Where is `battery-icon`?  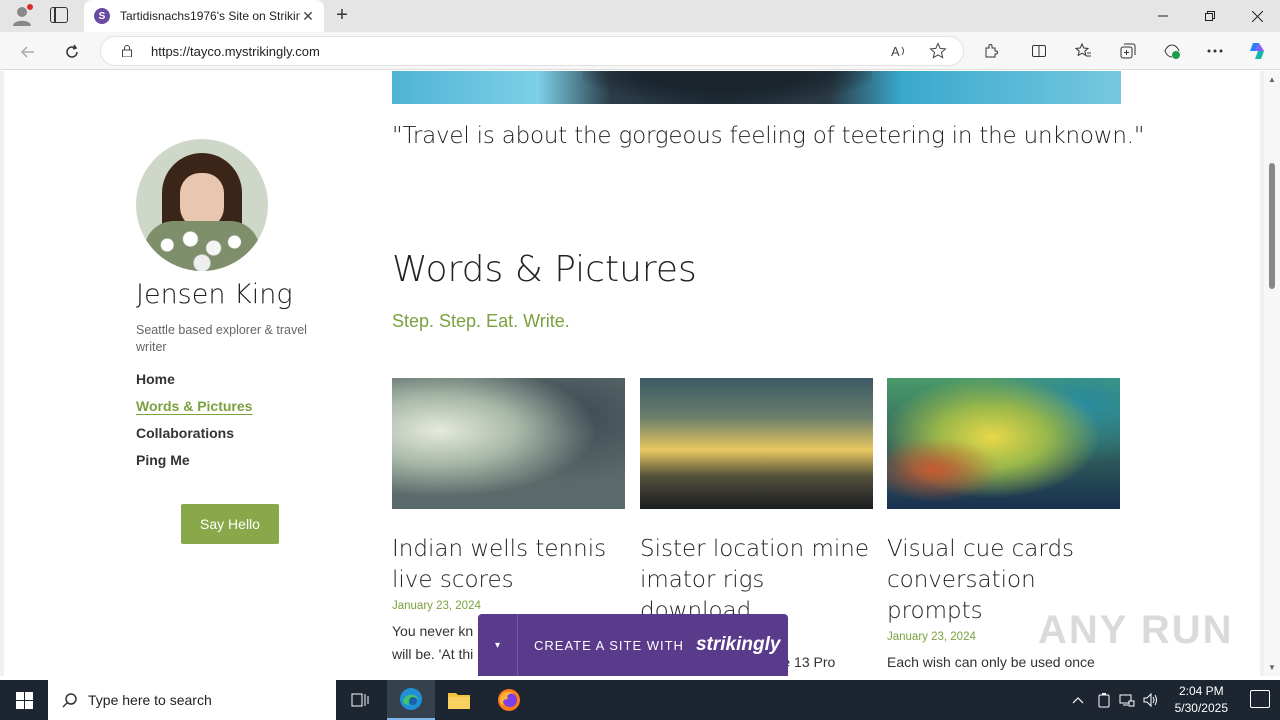 battery-icon is located at coordinates (1104, 700).